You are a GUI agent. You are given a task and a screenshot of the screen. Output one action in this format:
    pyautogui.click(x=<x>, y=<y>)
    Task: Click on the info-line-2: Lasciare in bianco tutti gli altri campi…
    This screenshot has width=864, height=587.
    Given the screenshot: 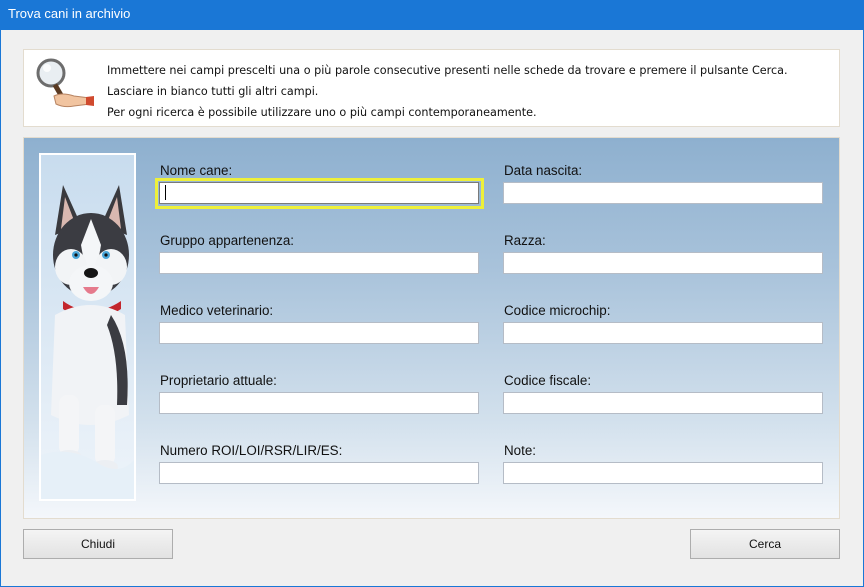 What is the action you would take?
    pyautogui.click(x=213, y=91)
    